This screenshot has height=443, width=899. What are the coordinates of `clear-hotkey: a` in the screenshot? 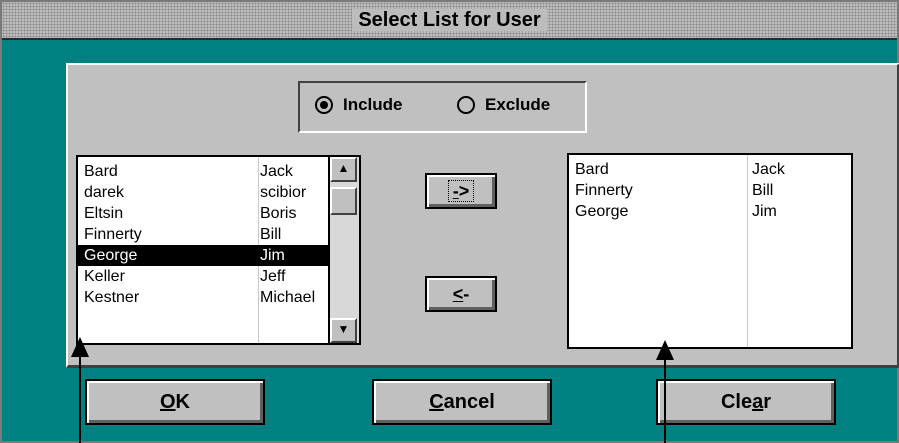 It's located at (758, 402).